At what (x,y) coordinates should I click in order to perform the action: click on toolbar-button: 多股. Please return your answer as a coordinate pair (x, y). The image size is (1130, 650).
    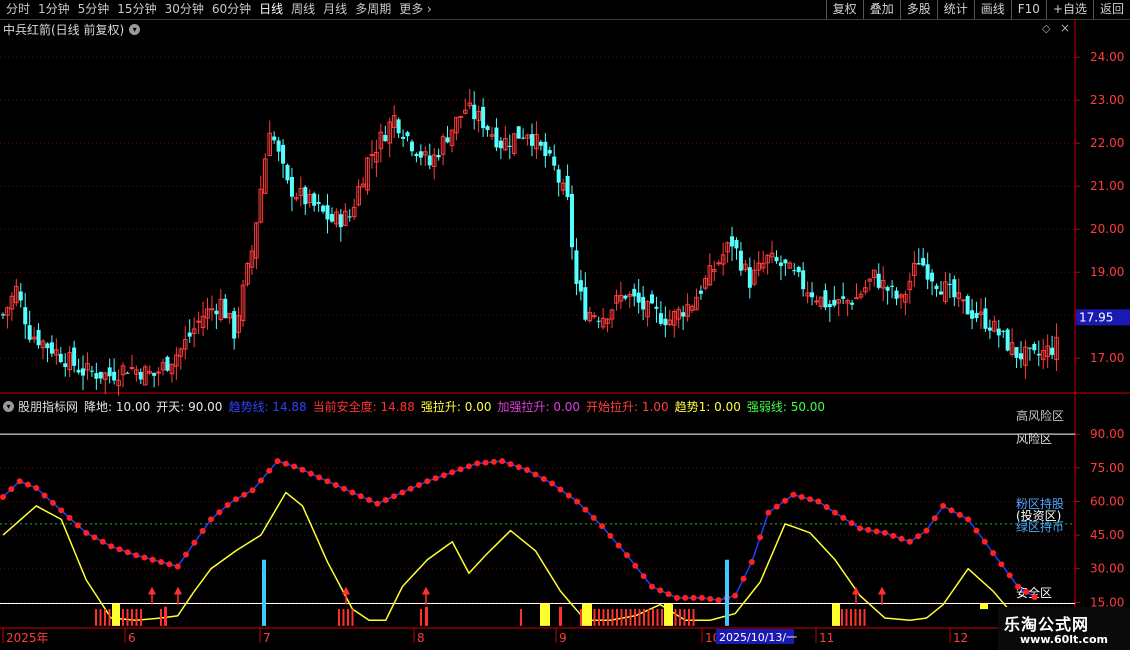
    Looking at the image, I should click on (918, 9).